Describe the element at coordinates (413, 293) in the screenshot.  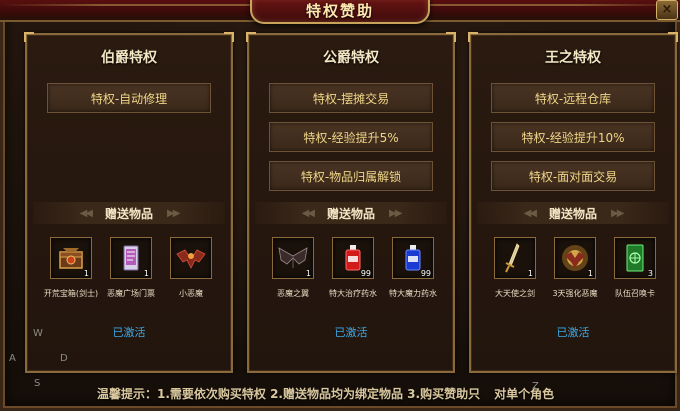
I see `item-name: 特大魔力药水` at that location.